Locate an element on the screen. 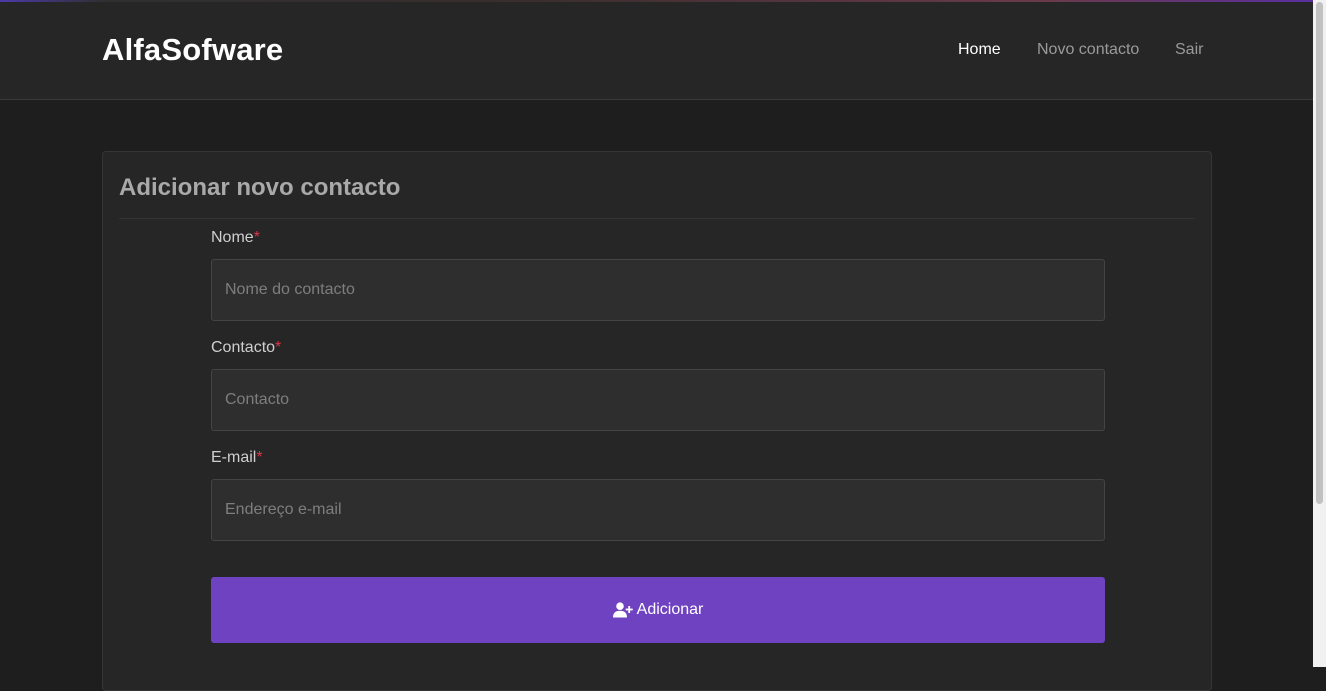  brand-logo: AlfaSofware is located at coordinates (192, 50).